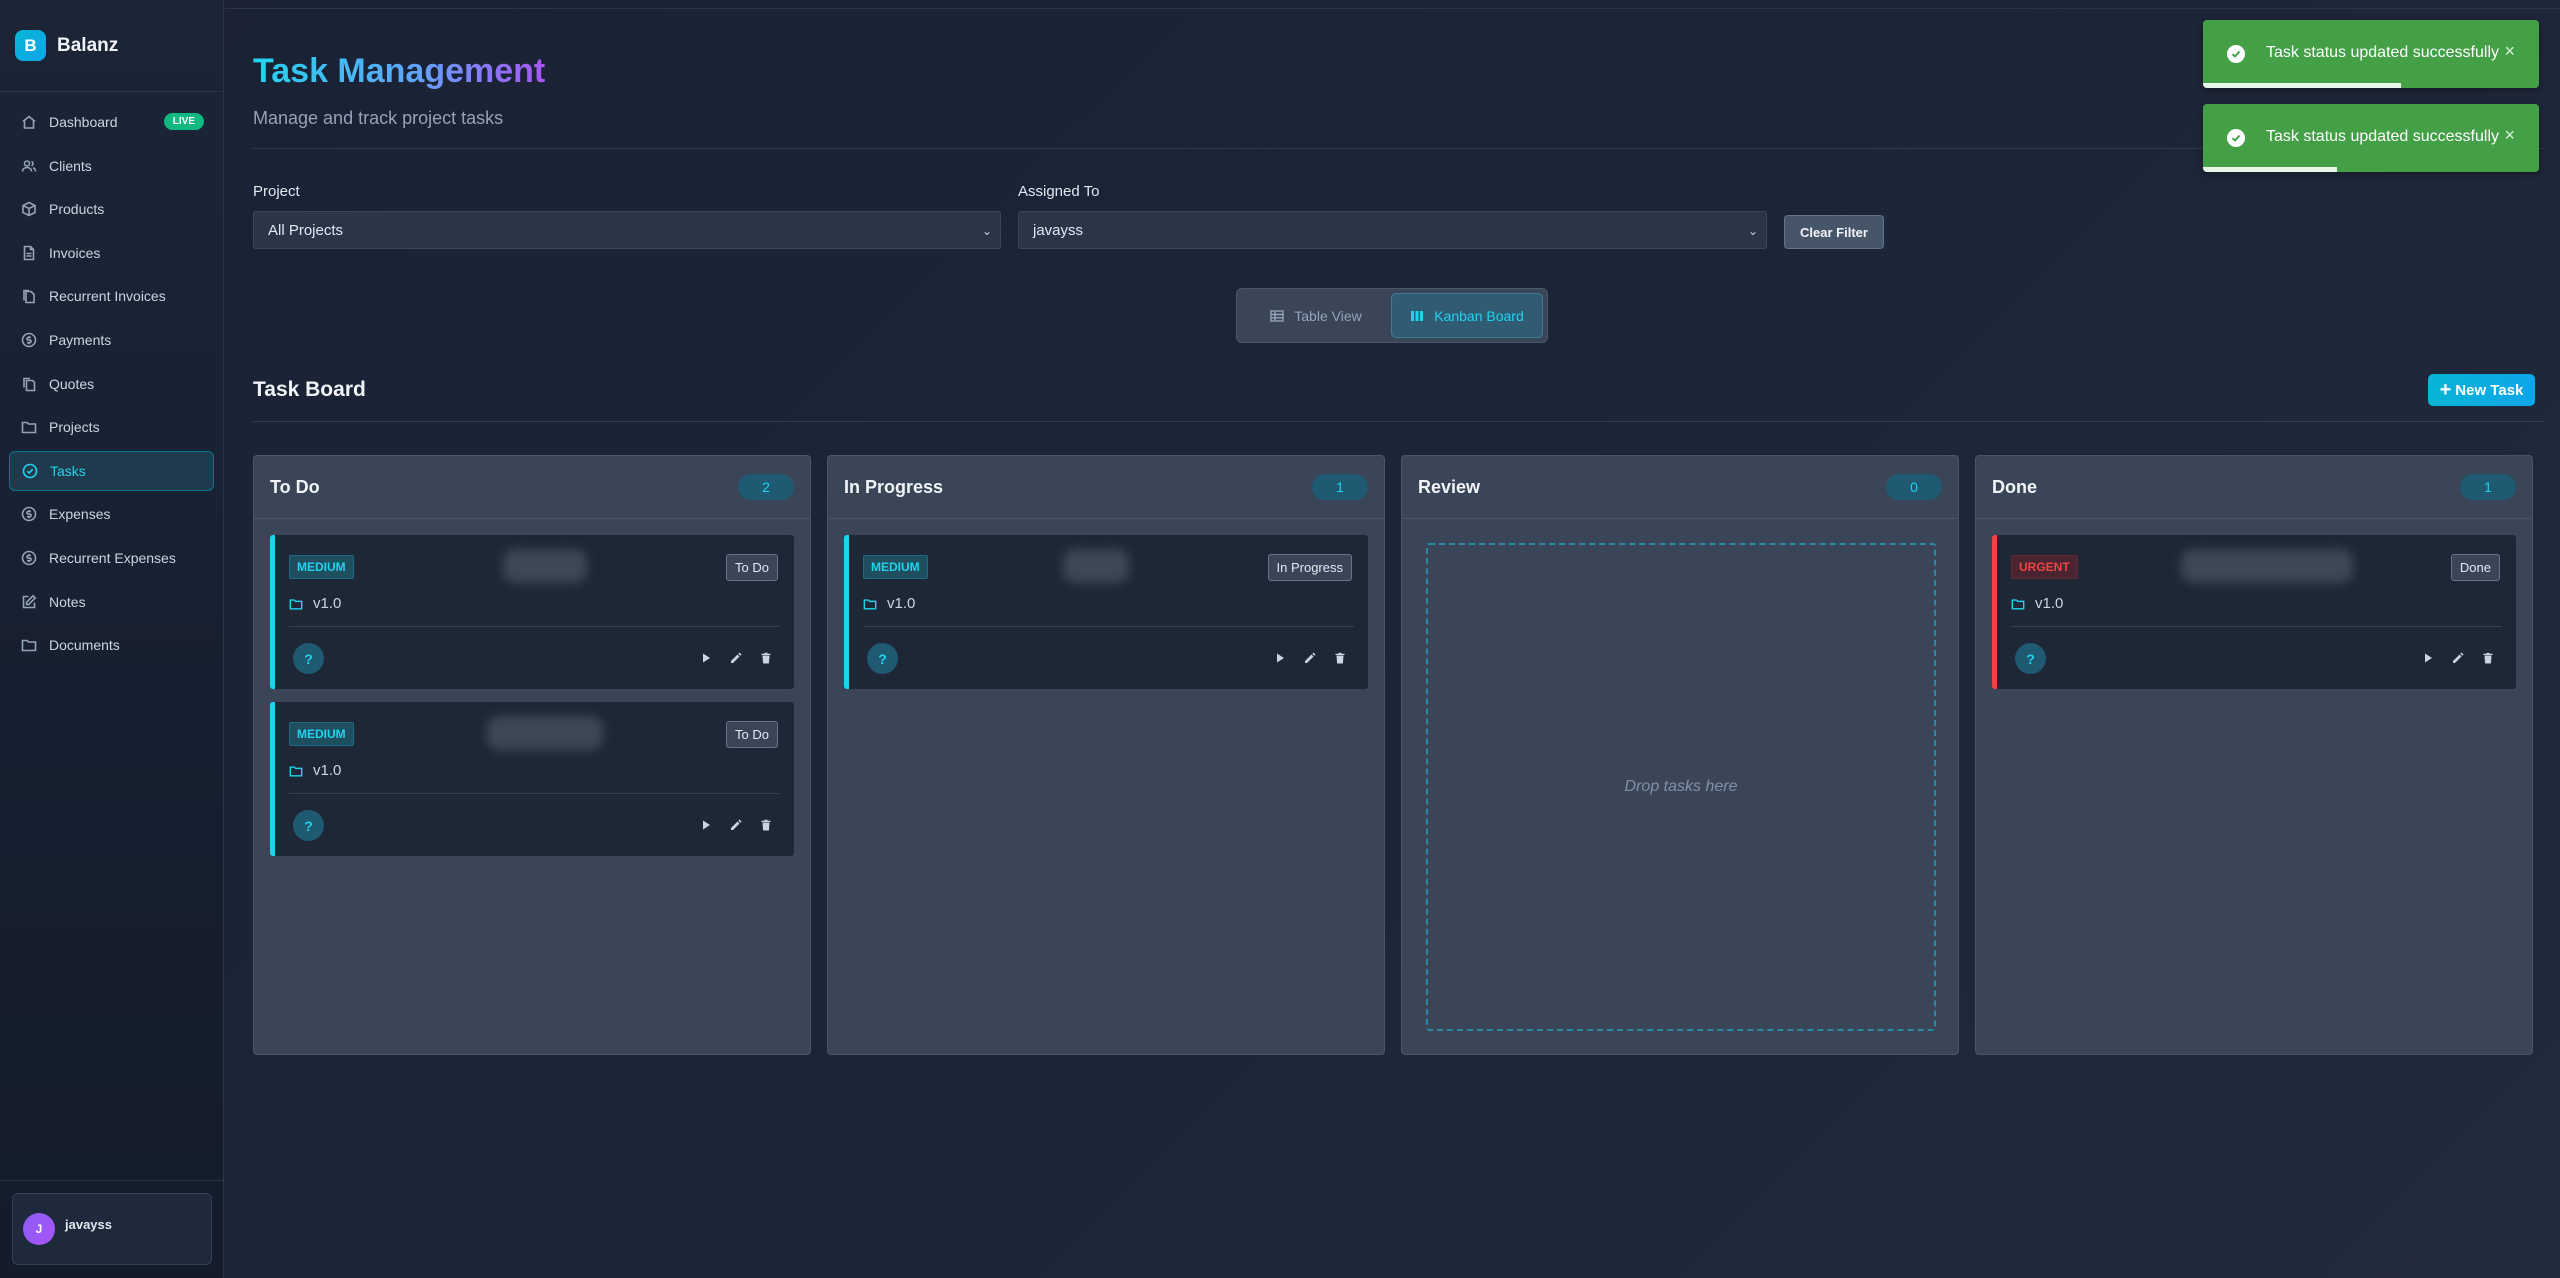 This screenshot has width=2560, height=1278. Describe the element at coordinates (752, 567) in the screenshot. I see `status-badge: To Do` at that location.